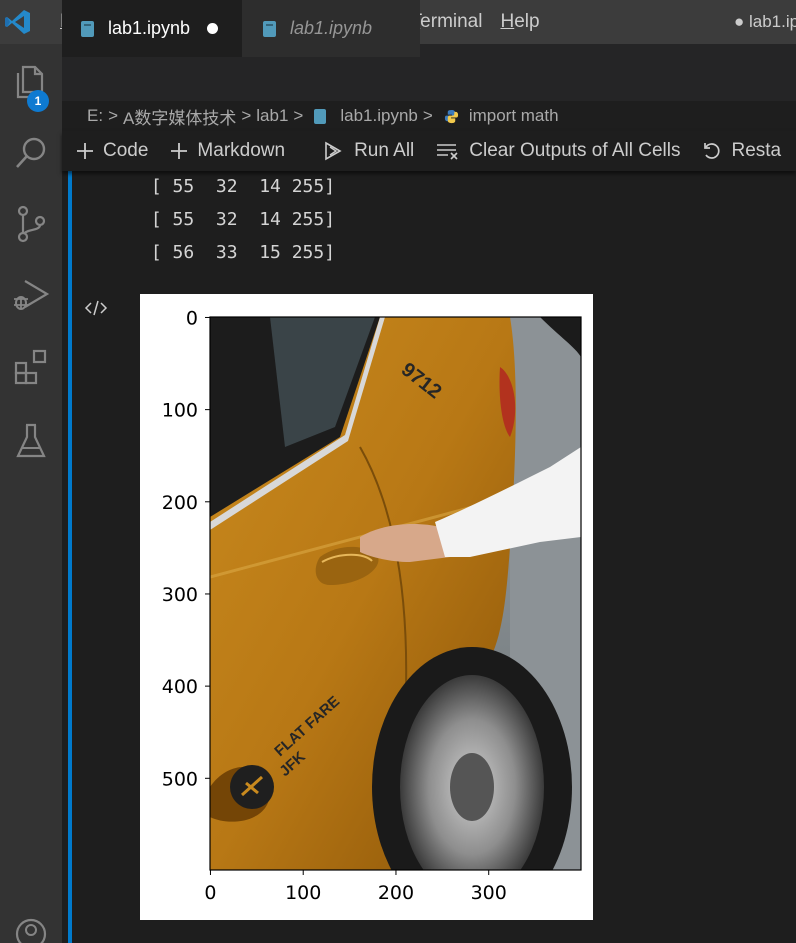  I want to click on search-icon, so click(31, 152).